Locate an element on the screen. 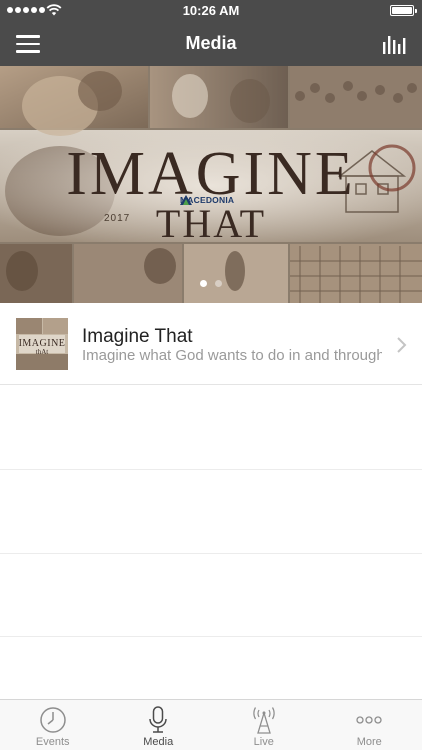 Image resolution: width=422 pixels, height=750 pixels. media-thumbnail: IMAGINE thAt is located at coordinates (42, 344).